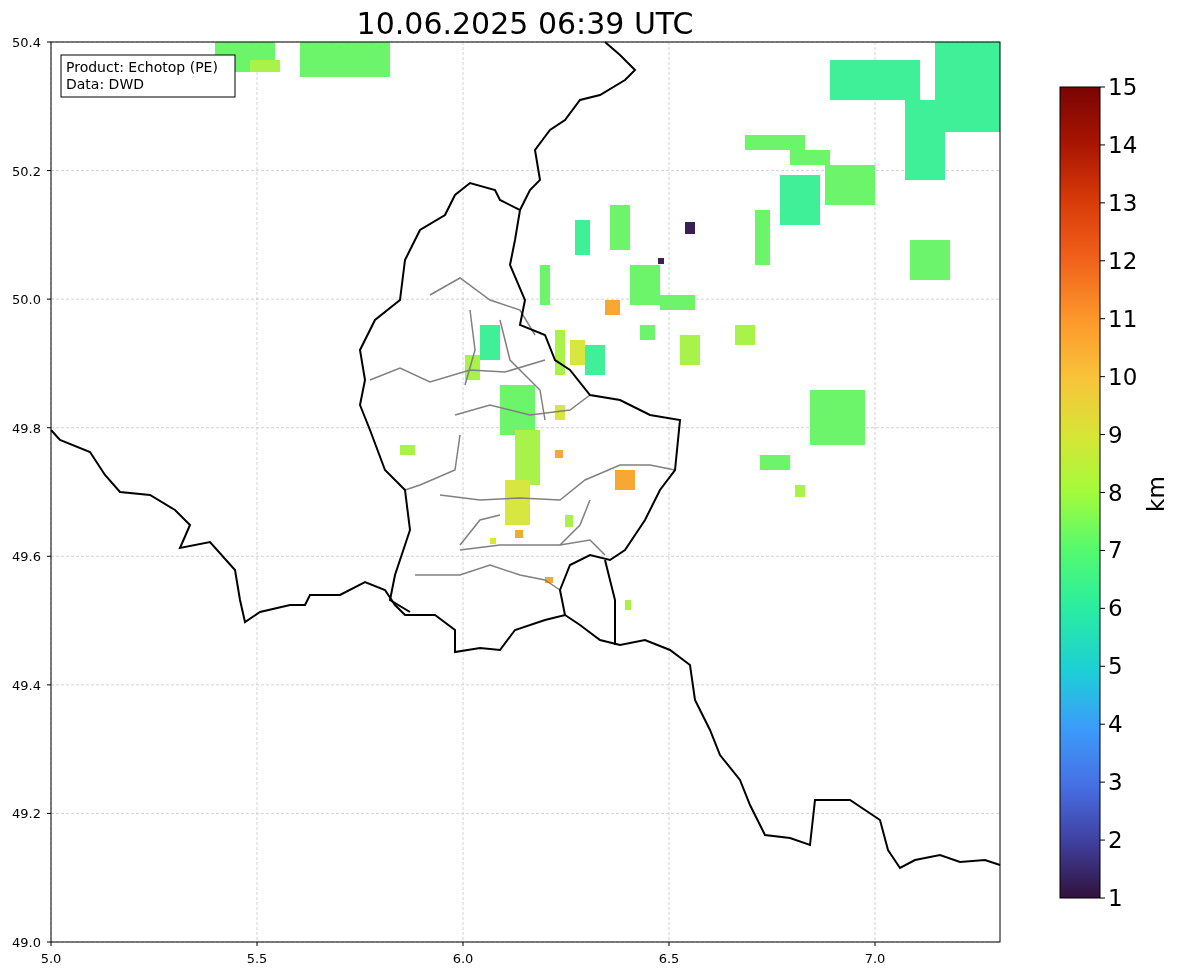  I want to click on x-tick-label: 6.0, so click(463, 958).